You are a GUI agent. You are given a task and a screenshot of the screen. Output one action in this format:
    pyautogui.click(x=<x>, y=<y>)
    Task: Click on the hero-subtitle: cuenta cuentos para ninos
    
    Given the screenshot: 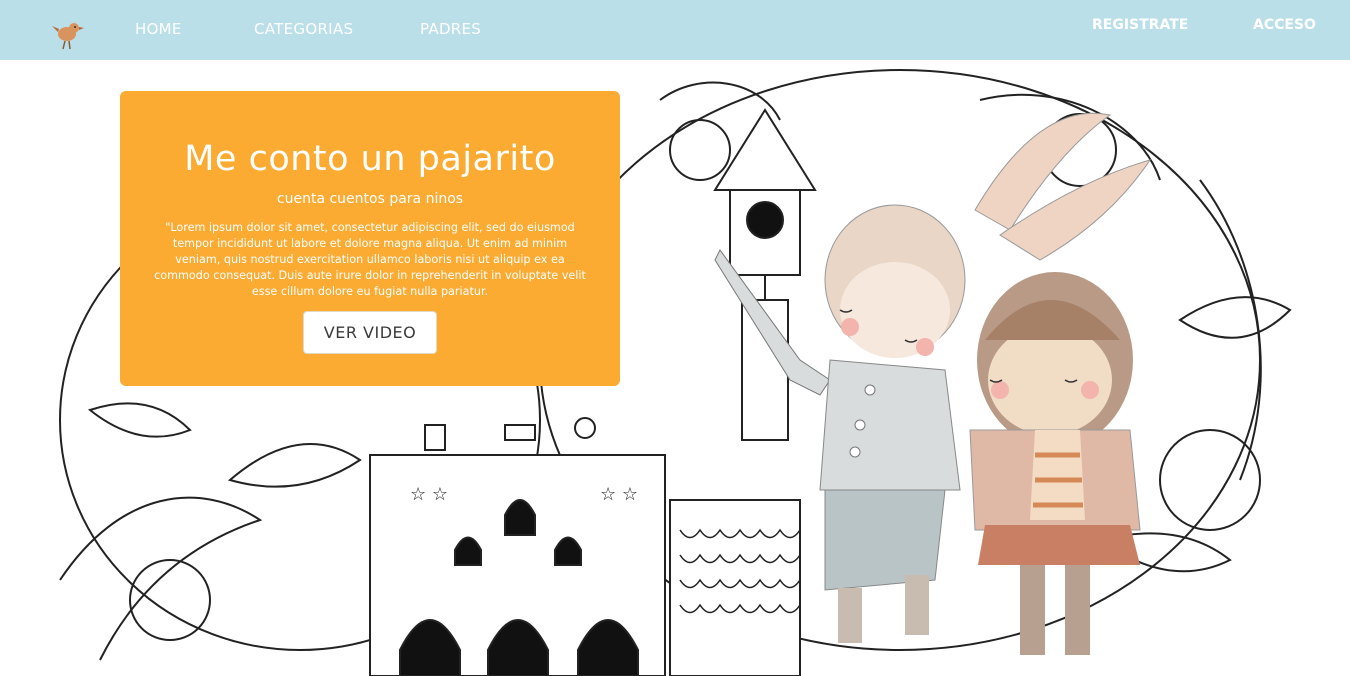 What is the action you would take?
    pyautogui.click(x=370, y=199)
    